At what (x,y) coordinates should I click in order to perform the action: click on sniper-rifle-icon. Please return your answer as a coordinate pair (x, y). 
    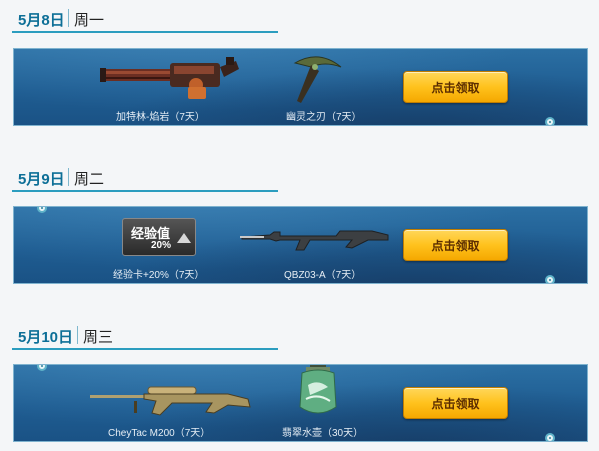
    Looking at the image, I should click on (170, 401).